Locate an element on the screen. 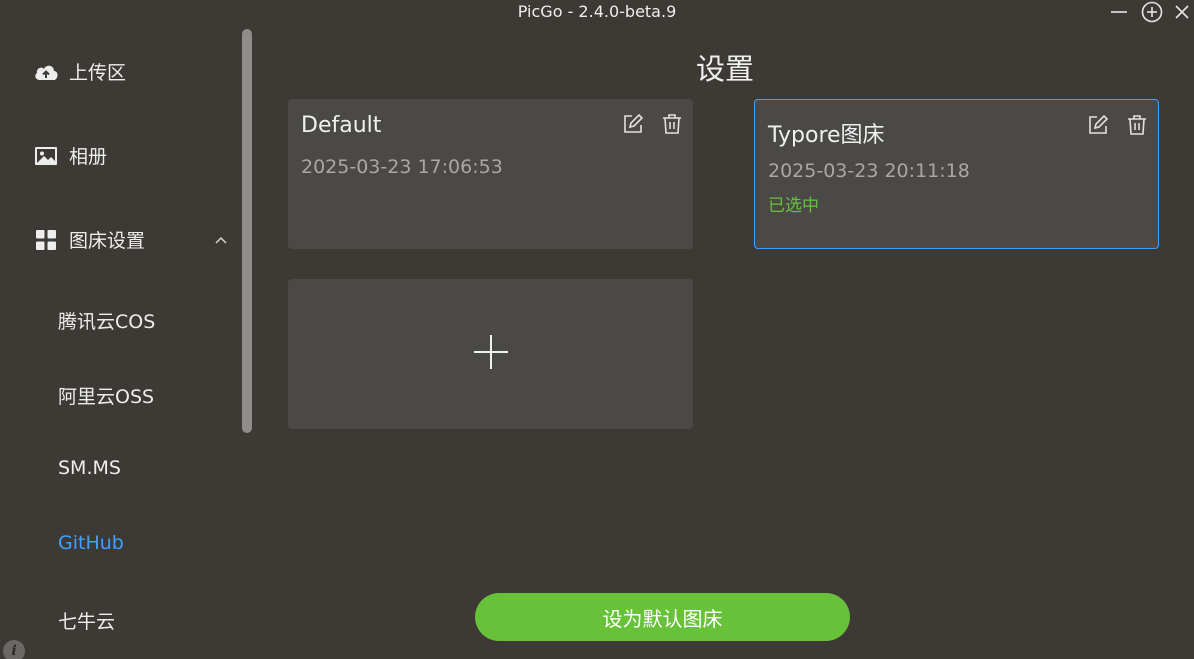 The image size is (1194, 659). window-title: PicGo - 2.4.0-beta.9 is located at coordinates (597, 11).